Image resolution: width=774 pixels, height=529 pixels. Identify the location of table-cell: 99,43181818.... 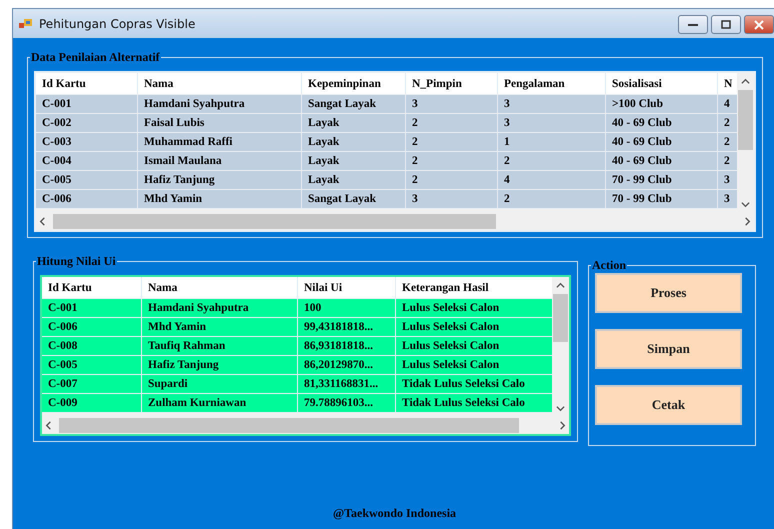
(347, 327).